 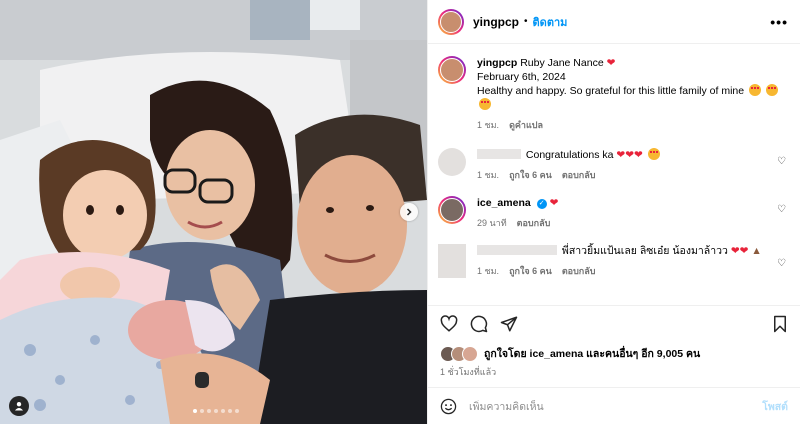 I want to click on red-heart-emoji: ❤❤, so click(x=739, y=251).